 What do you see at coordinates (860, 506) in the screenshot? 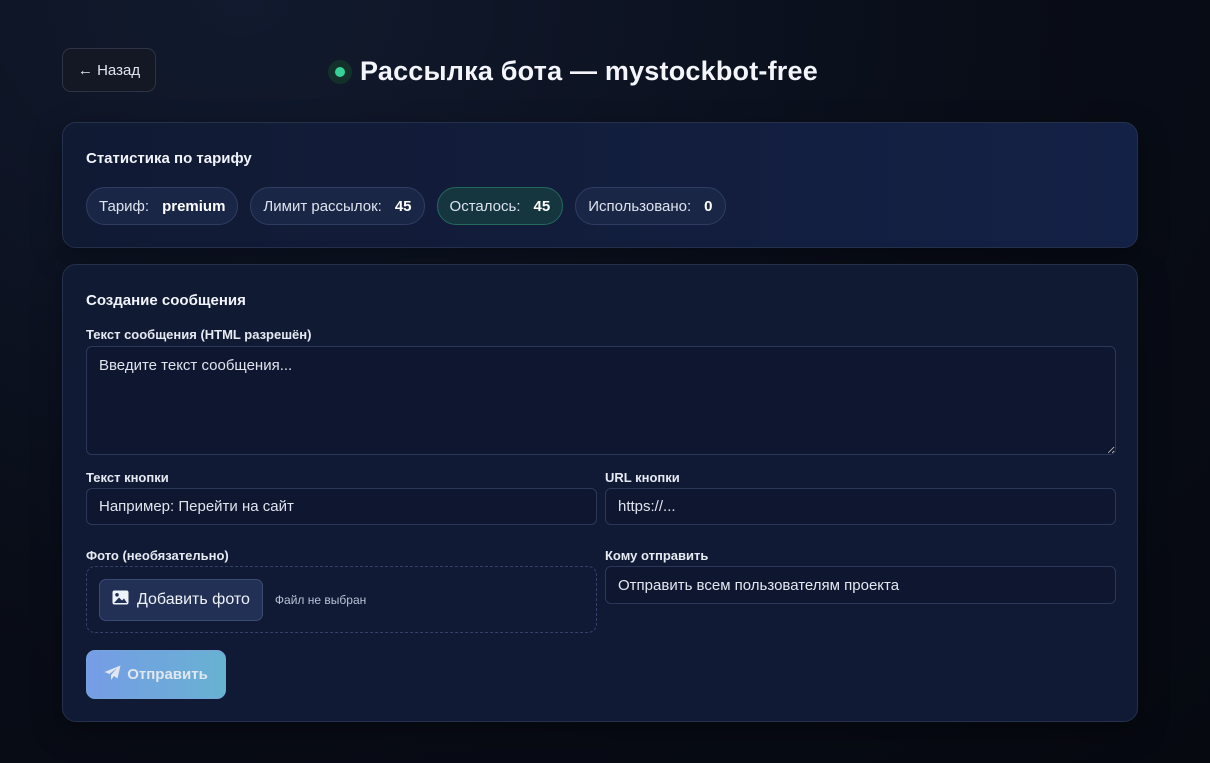
I see `button-url-input` at bounding box center [860, 506].